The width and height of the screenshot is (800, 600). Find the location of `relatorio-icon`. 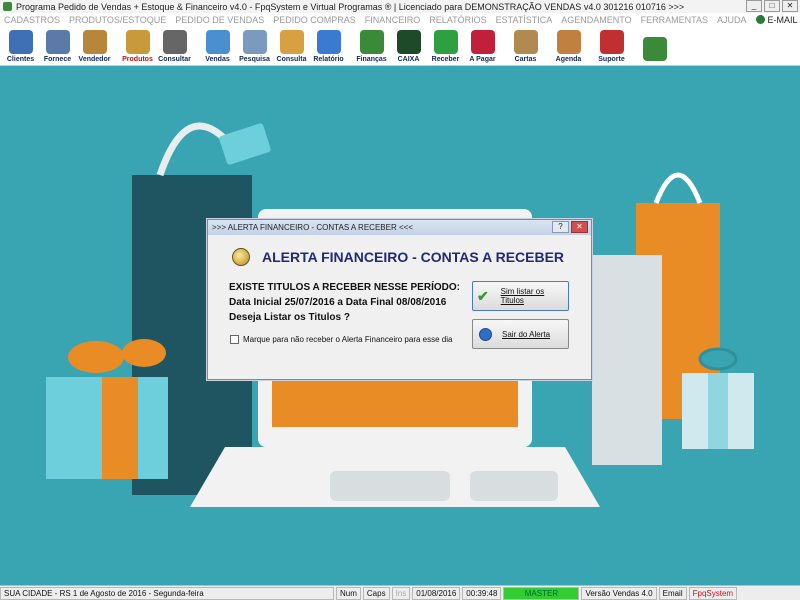

relatorio-icon is located at coordinates (328, 42).